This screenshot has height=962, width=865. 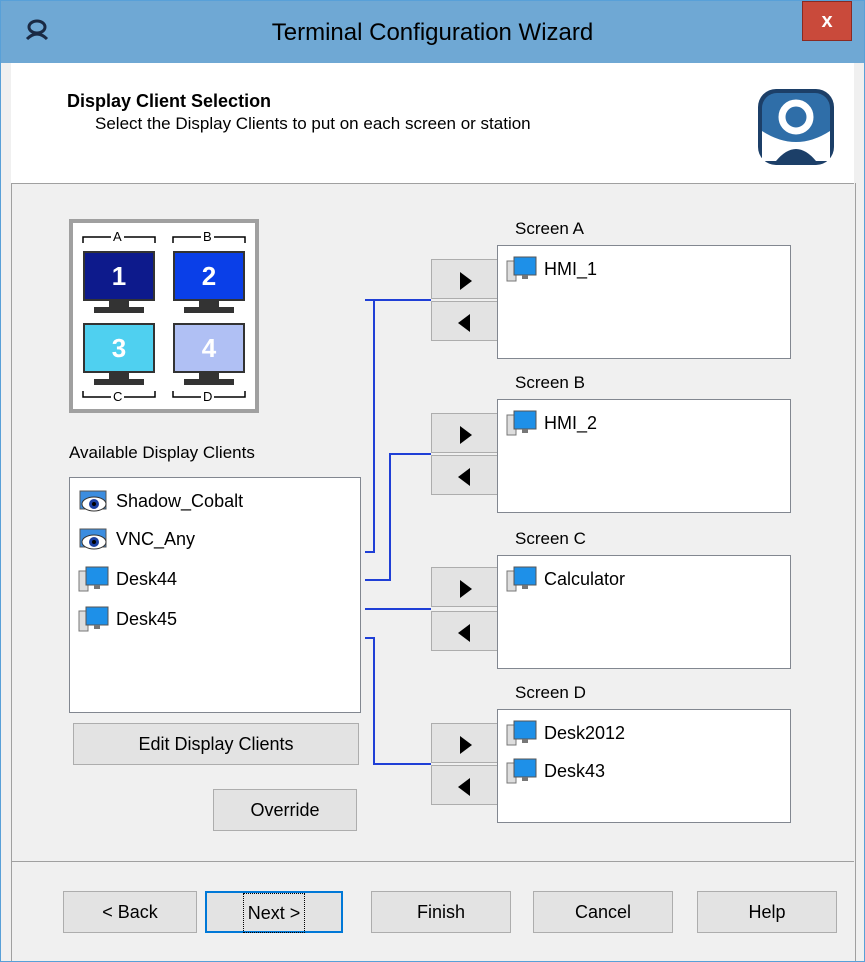 I want to click on monitor-3: 3, so click(x=119, y=348).